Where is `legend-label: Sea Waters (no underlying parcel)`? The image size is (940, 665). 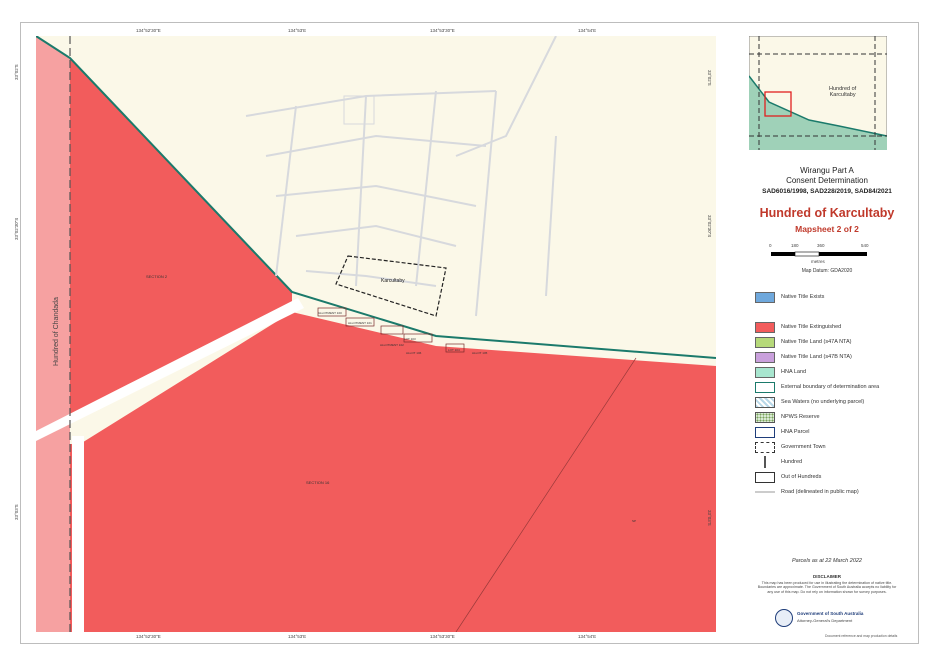
legend-label: Sea Waters (no underlying parcel) is located at coordinates (823, 402).